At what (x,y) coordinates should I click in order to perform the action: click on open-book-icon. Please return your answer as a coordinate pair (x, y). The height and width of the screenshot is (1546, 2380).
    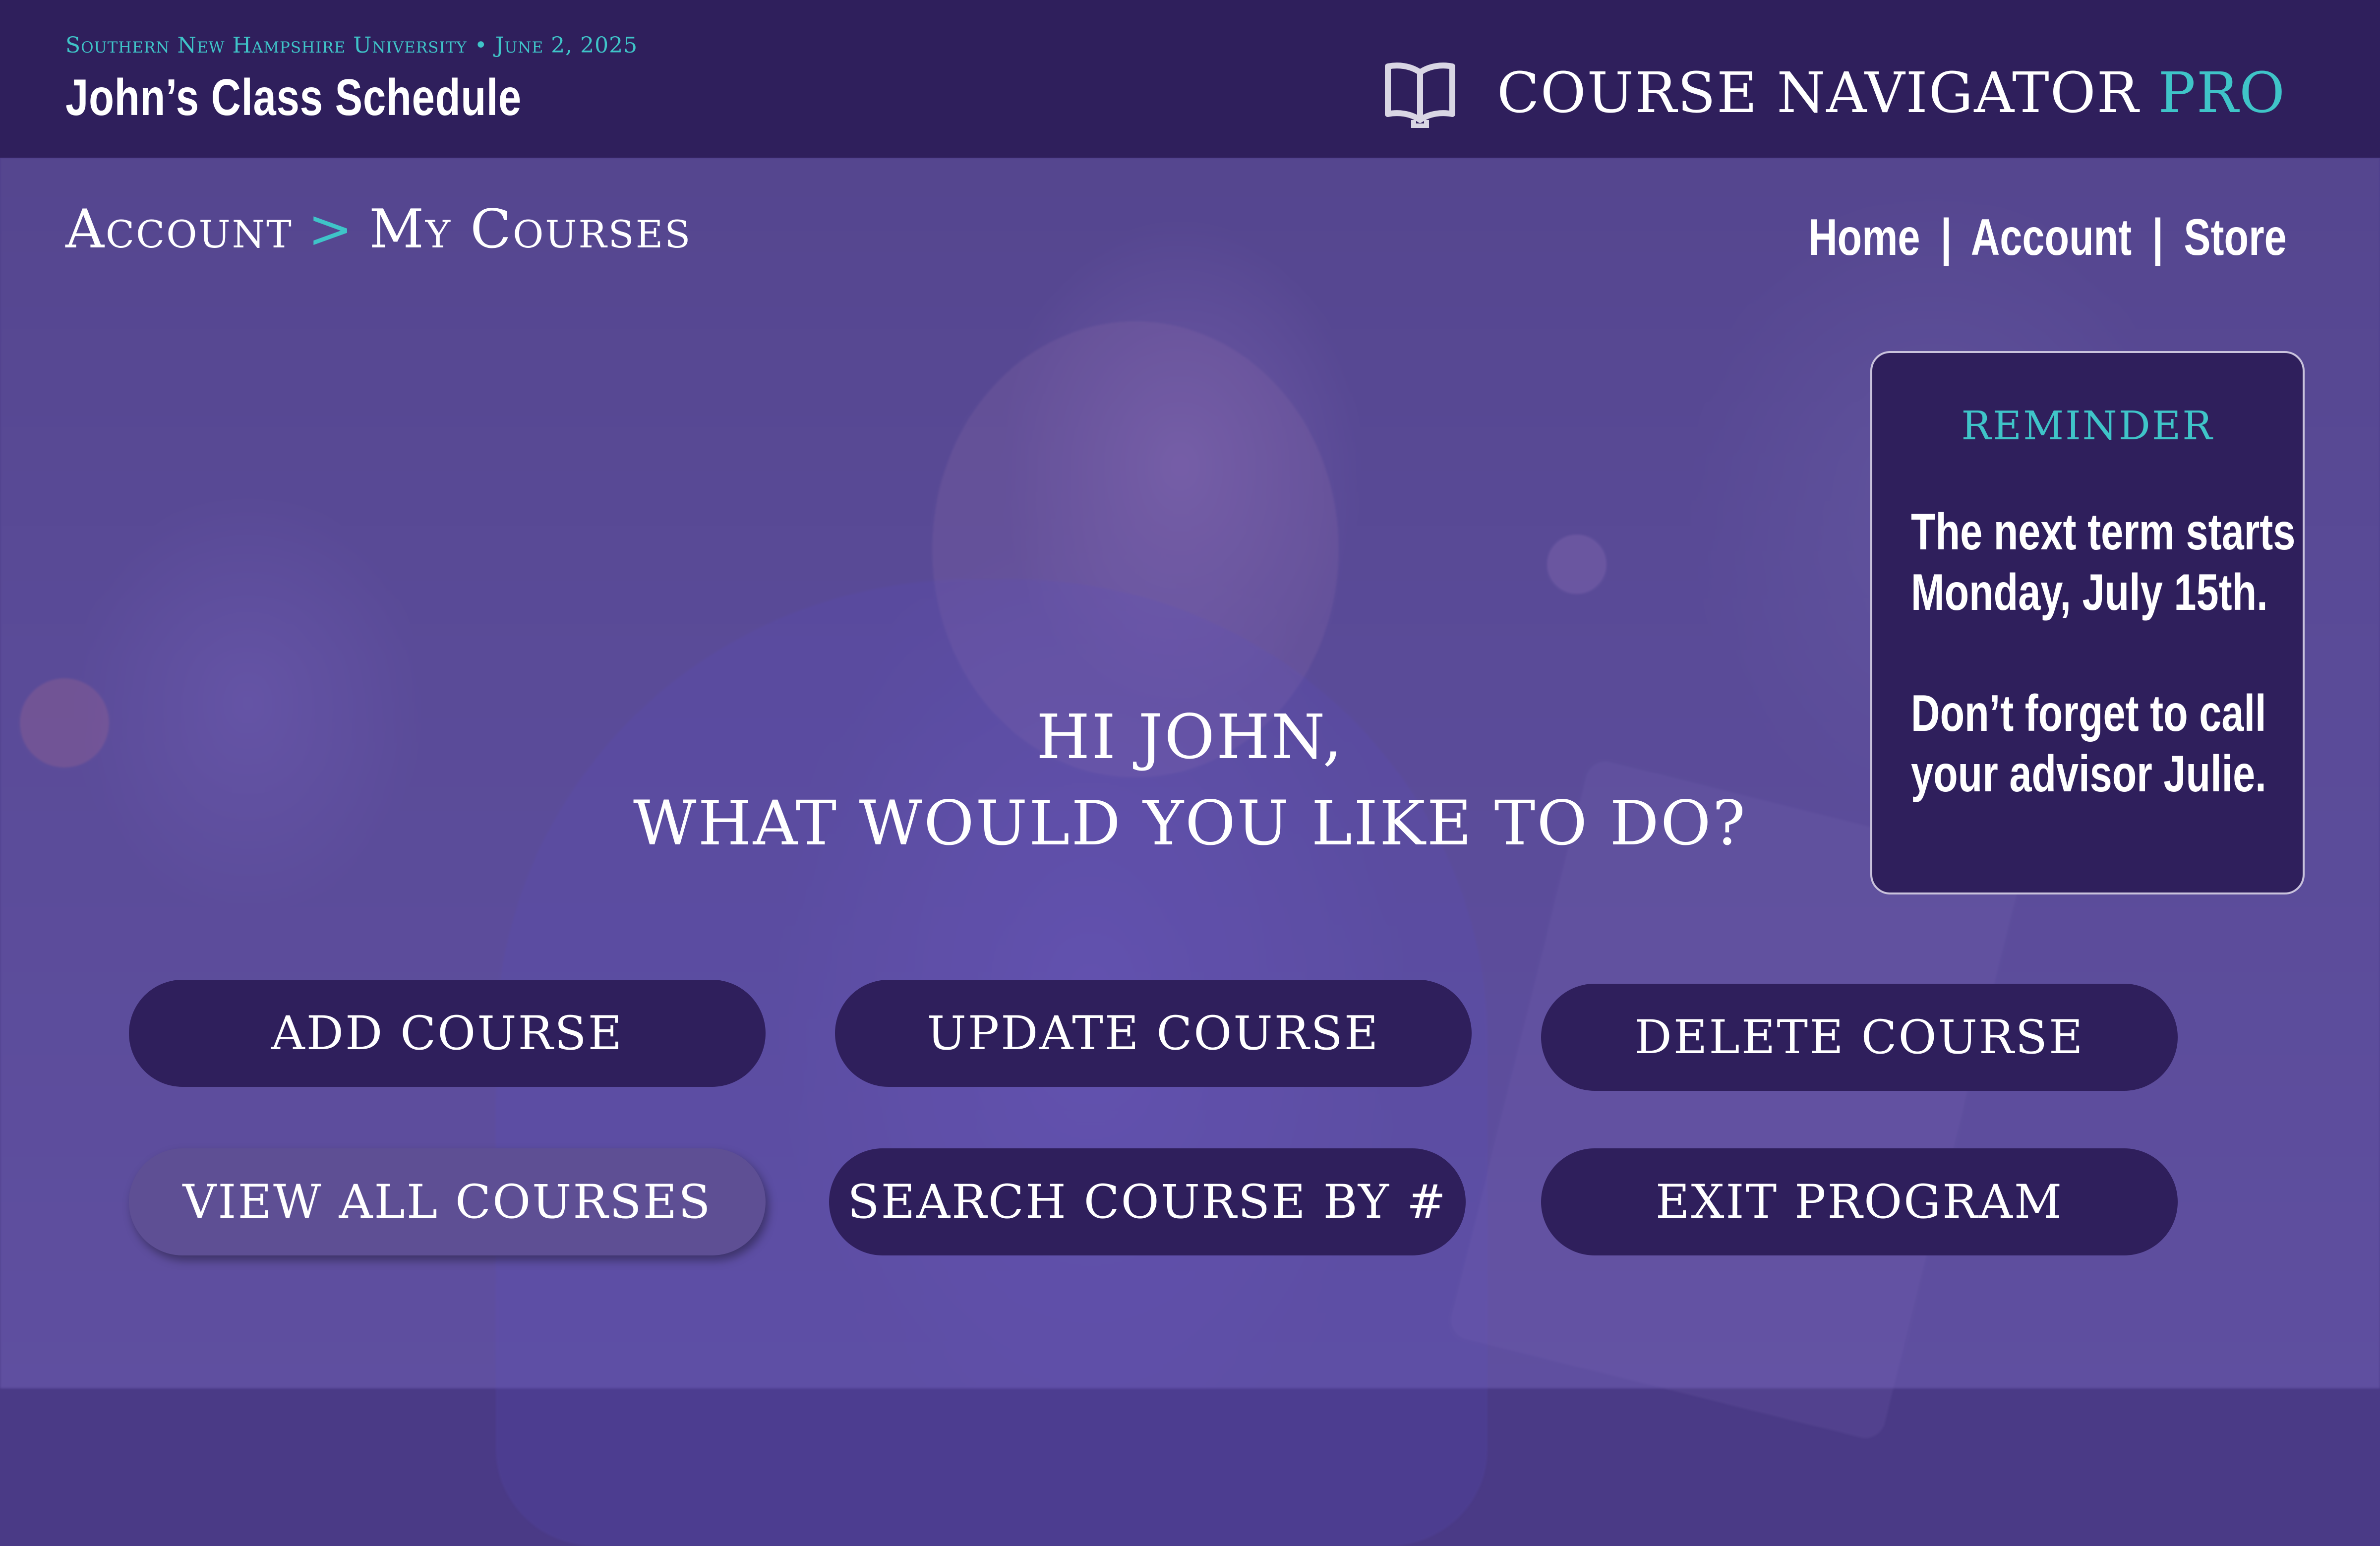
    Looking at the image, I should click on (1420, 95).